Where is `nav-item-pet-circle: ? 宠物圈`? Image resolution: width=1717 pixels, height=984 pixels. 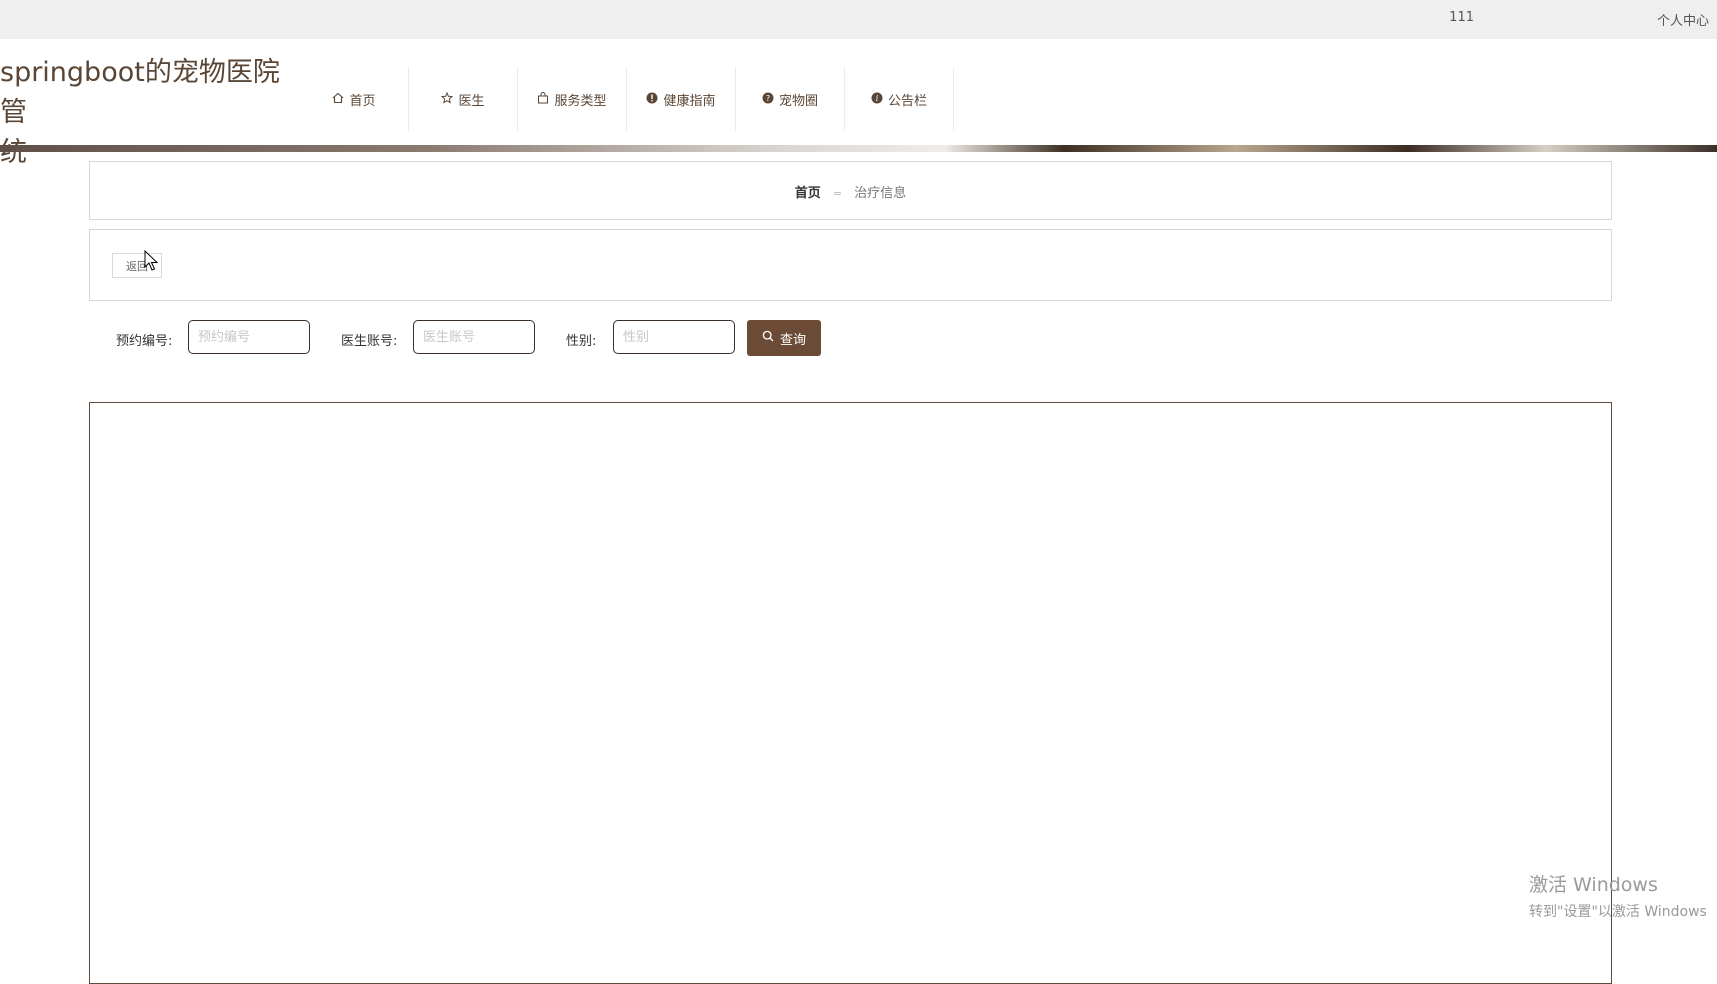 nav-item-pet-circle: ? 宠物圈 is located at coordinates (790, 99).